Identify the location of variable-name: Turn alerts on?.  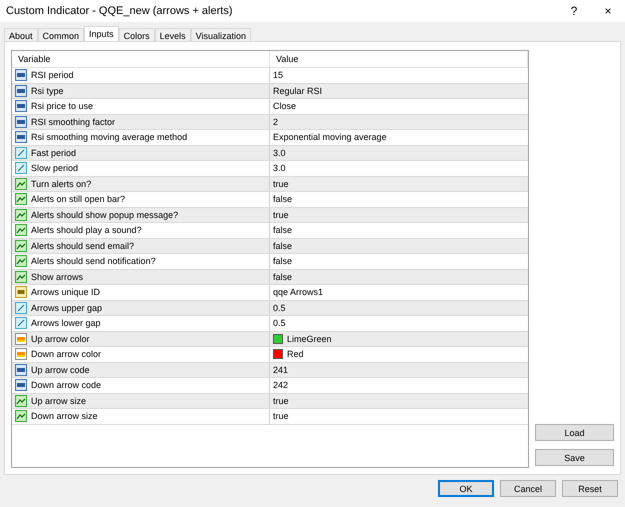
(61, 183).